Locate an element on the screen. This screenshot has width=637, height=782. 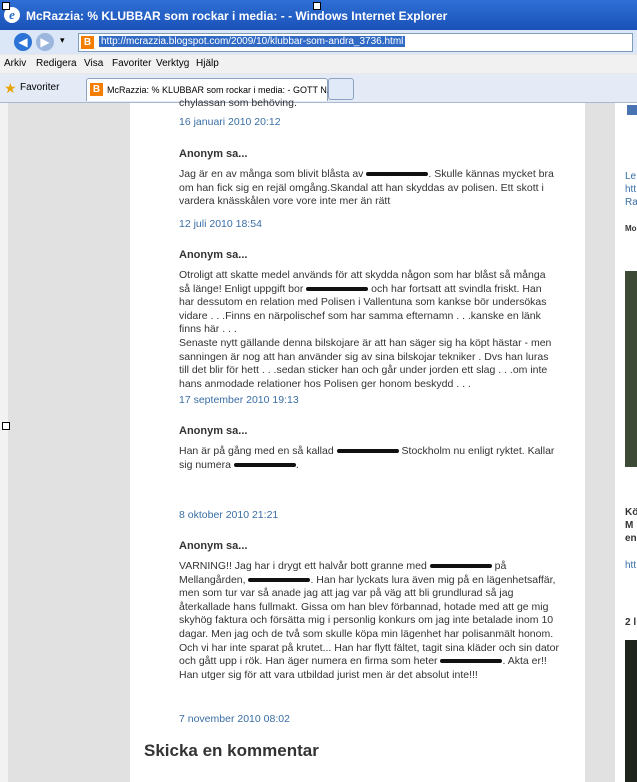
sidebar-text: Le is located at coordinates (630, 176).